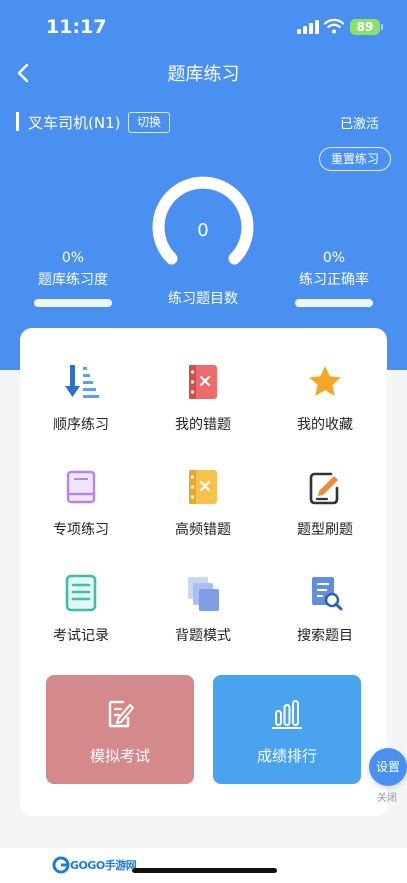 This screenshot has width=407, height=883. Describe the element at coordinates (203, 299) in the screenshot. I see `gauge-label: 练习题目数` at that location.